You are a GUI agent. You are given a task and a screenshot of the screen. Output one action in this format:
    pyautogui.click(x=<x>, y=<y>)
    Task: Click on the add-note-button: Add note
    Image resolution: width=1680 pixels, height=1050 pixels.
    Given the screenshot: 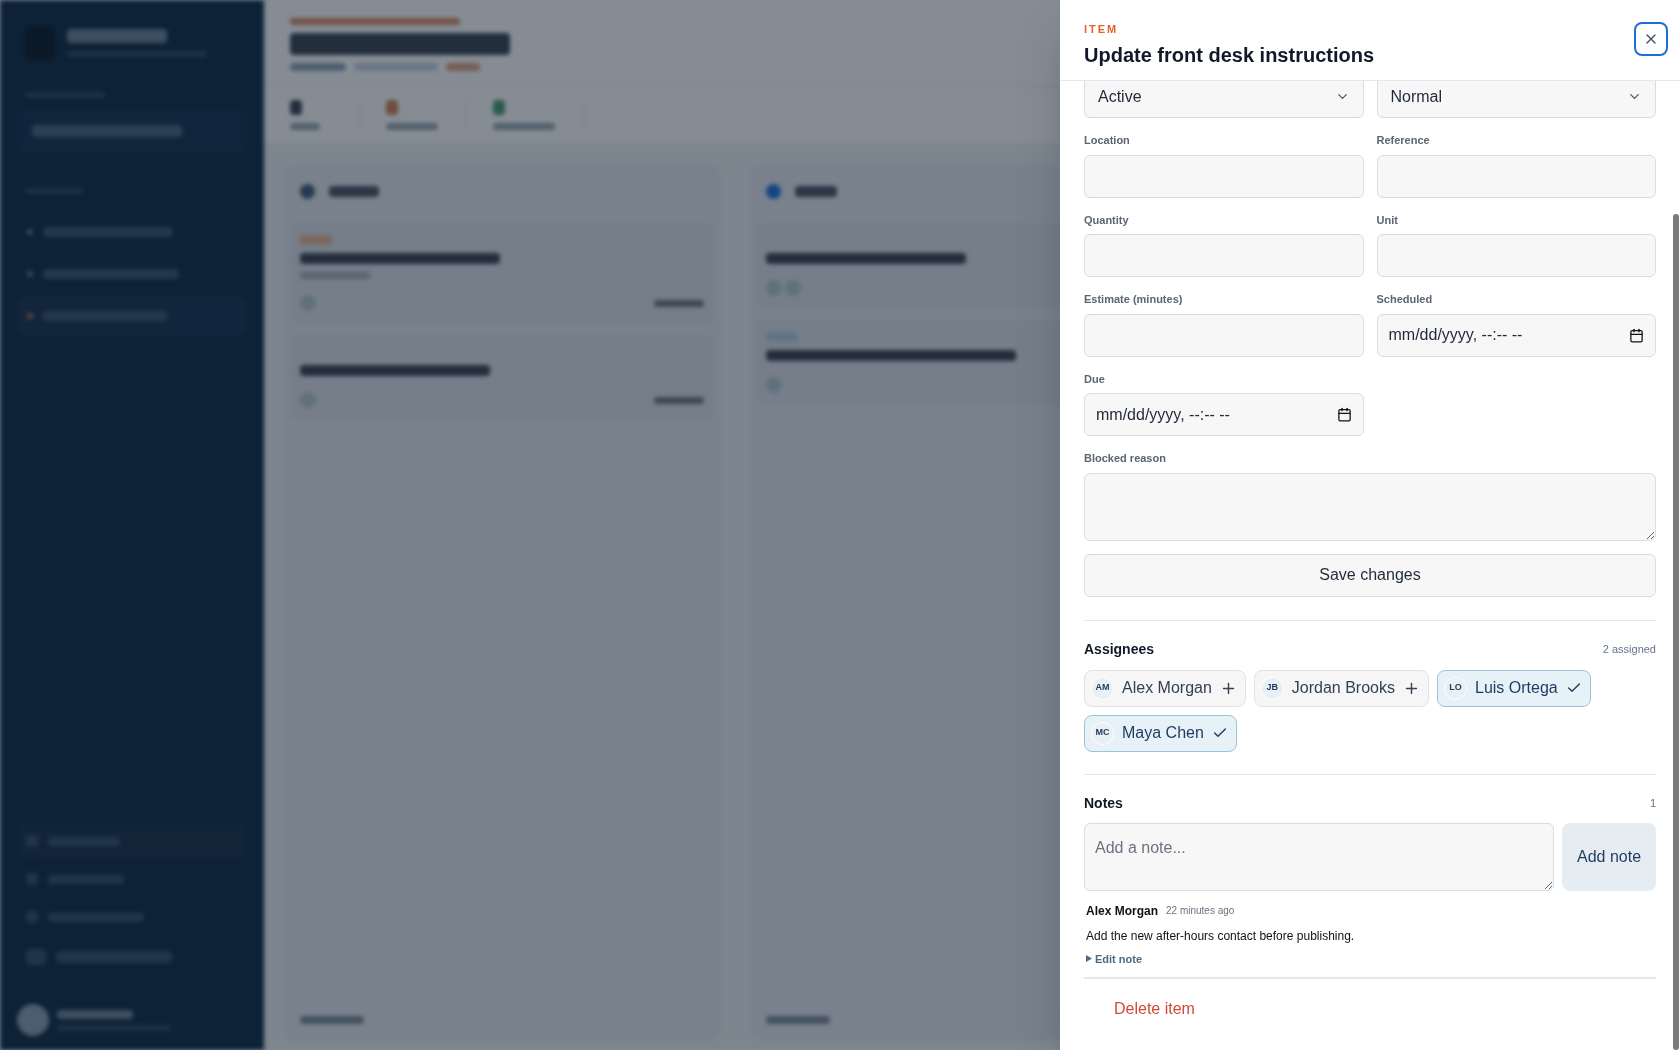 What is the action you would take?
    pyautogui.click(x=1609, y=856)
    